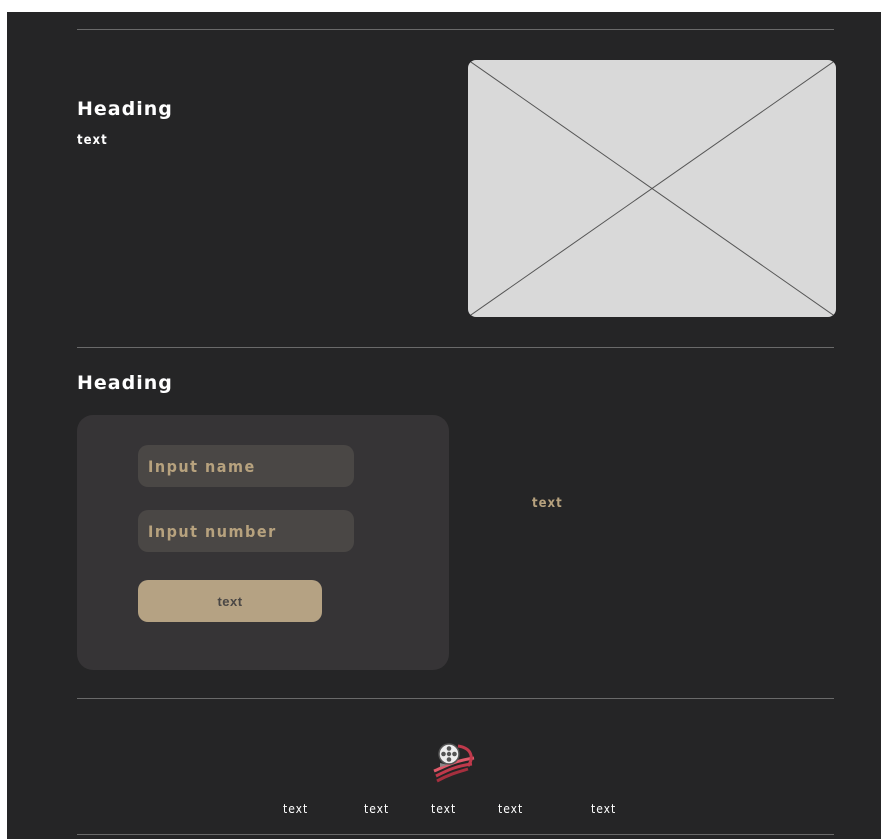  Describe the element at coordinates (455, 347) in the screenshot. I see `middle-divider` at that location.